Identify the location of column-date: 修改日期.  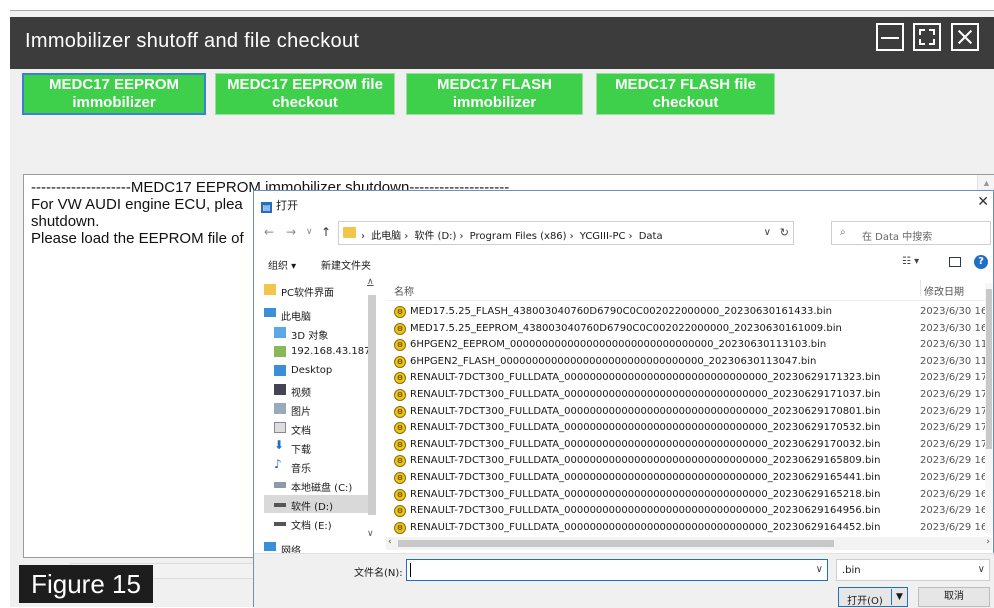
(942, 289).